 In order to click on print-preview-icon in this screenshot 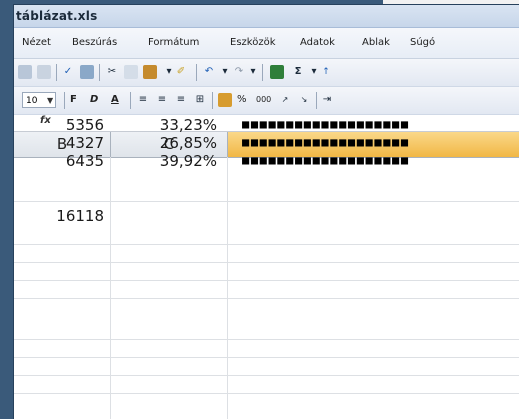, I will do `click(44, 72)`.